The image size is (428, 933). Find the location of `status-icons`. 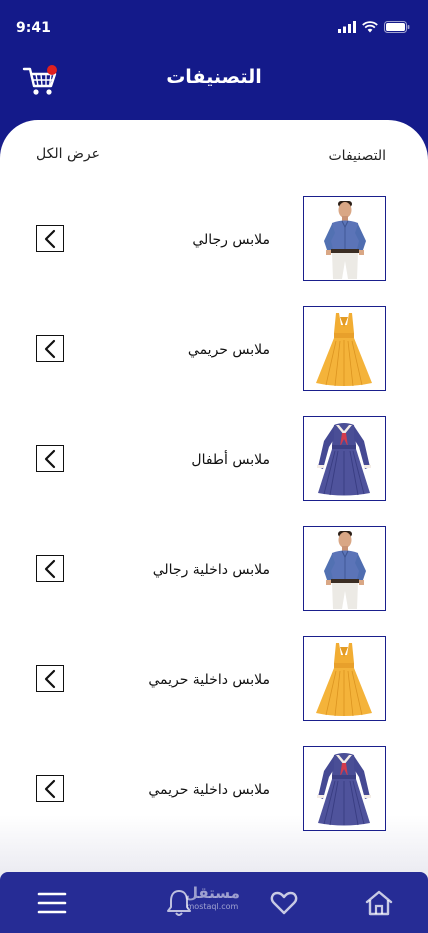

status-icons is located at coordinates (374, 27).